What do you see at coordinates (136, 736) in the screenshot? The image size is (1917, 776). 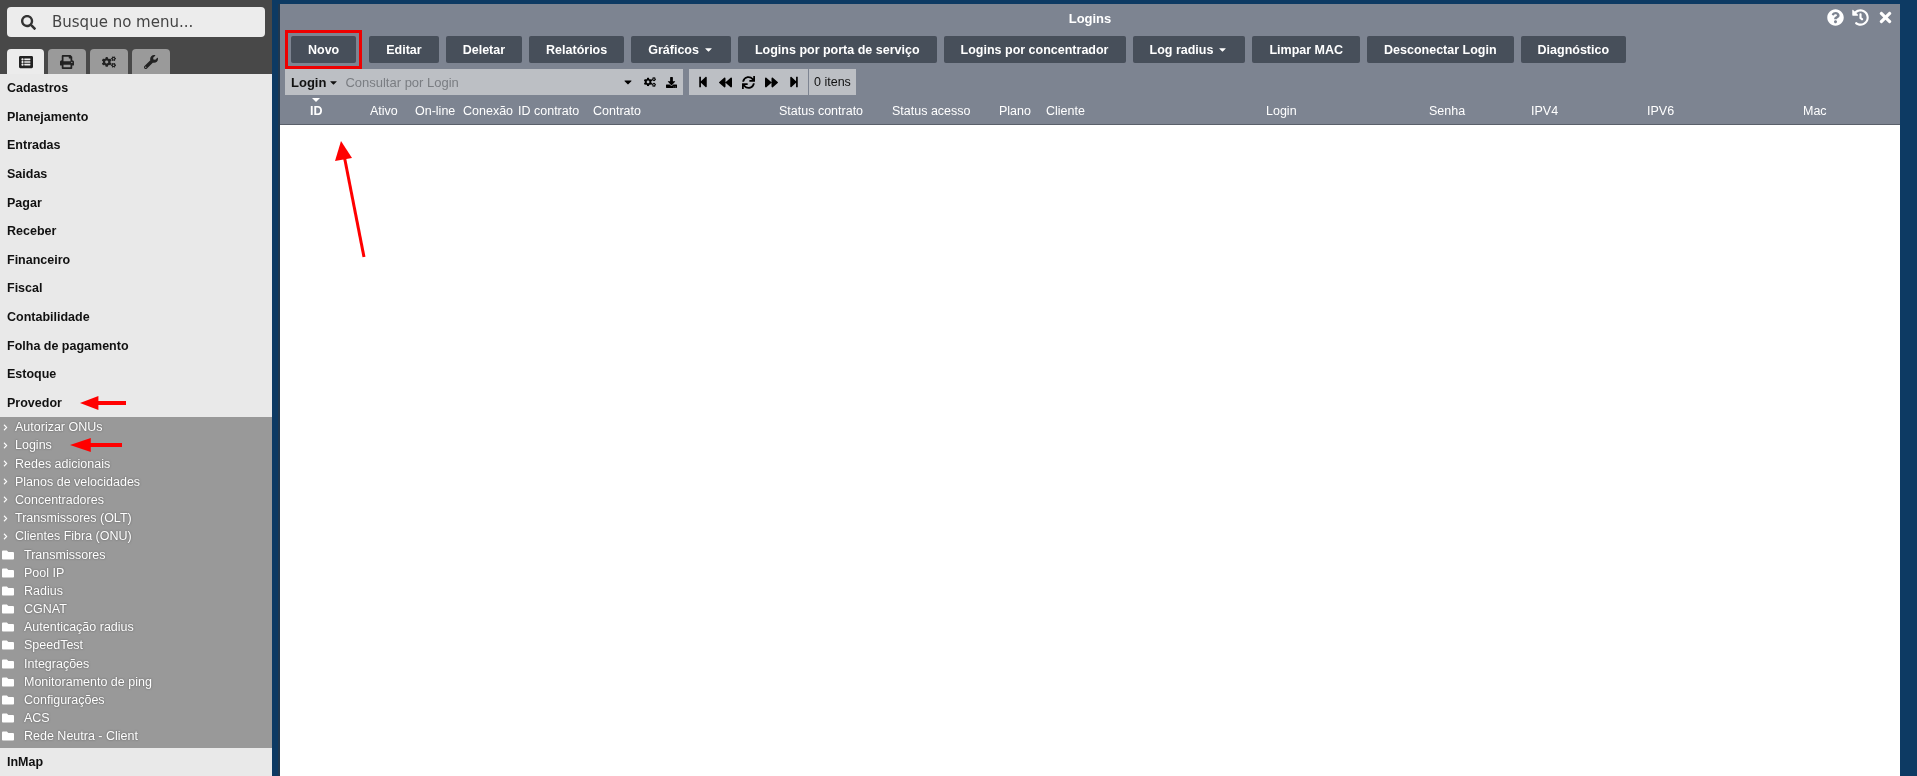 I see `submenu-item: Rede Neutra - Client` at bounding box center [136, 736].